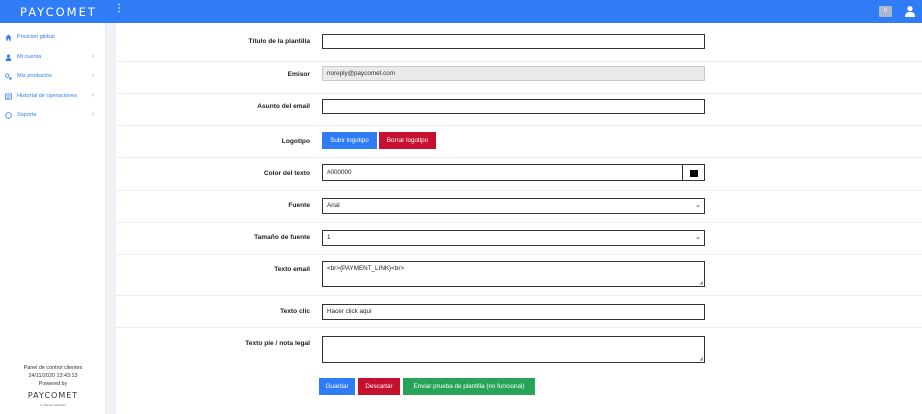 This screenshot has height=414, width=922. I want to click on sidebar-item-label: Historial de operaciones, so click(47, 96).